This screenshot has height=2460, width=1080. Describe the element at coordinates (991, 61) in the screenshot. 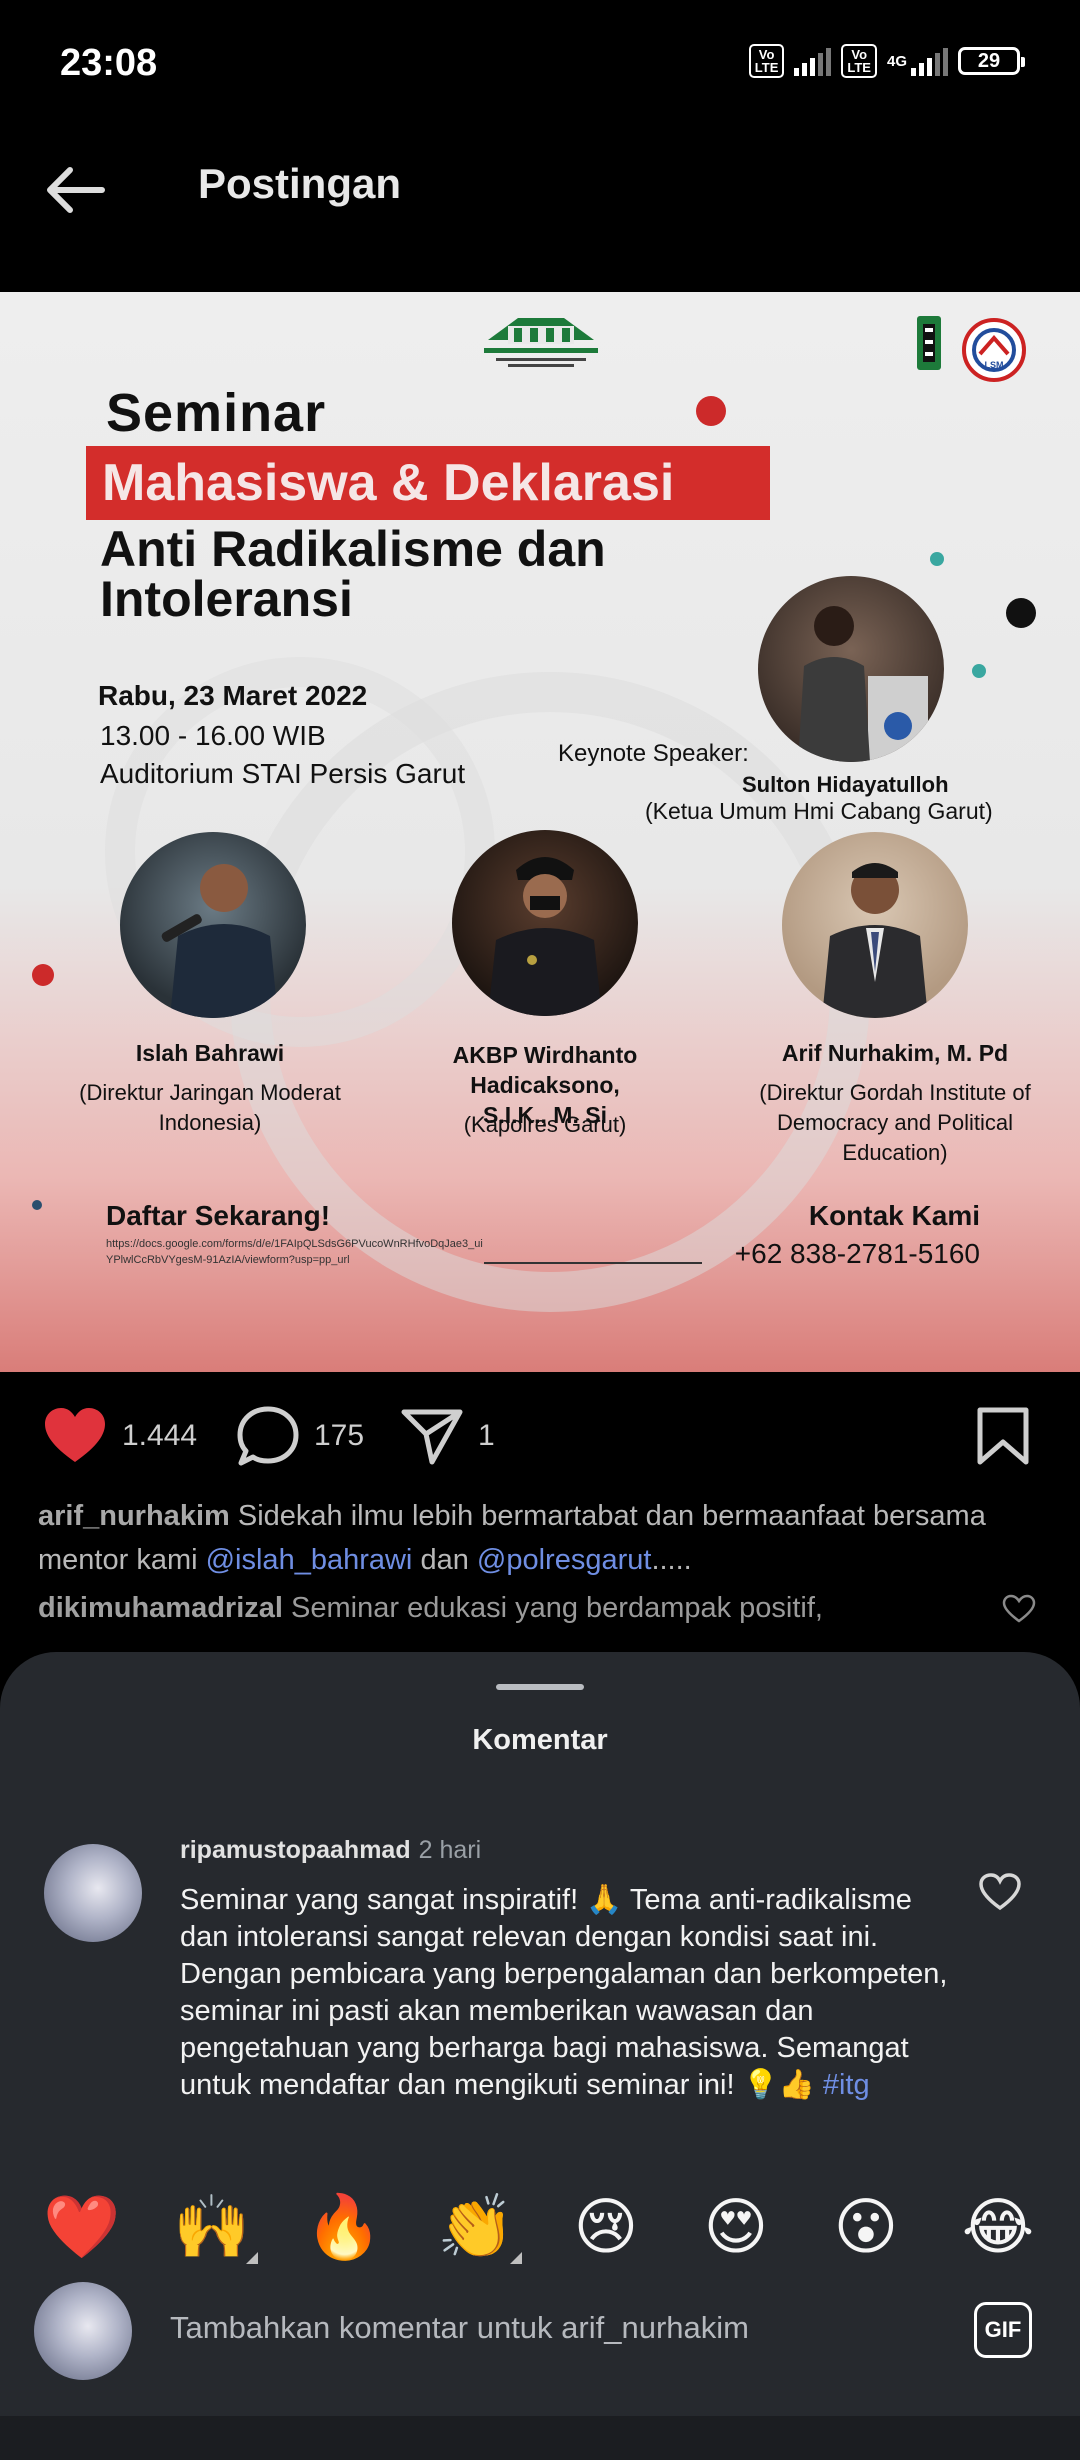

I see `battery-icon: 29` at that location.